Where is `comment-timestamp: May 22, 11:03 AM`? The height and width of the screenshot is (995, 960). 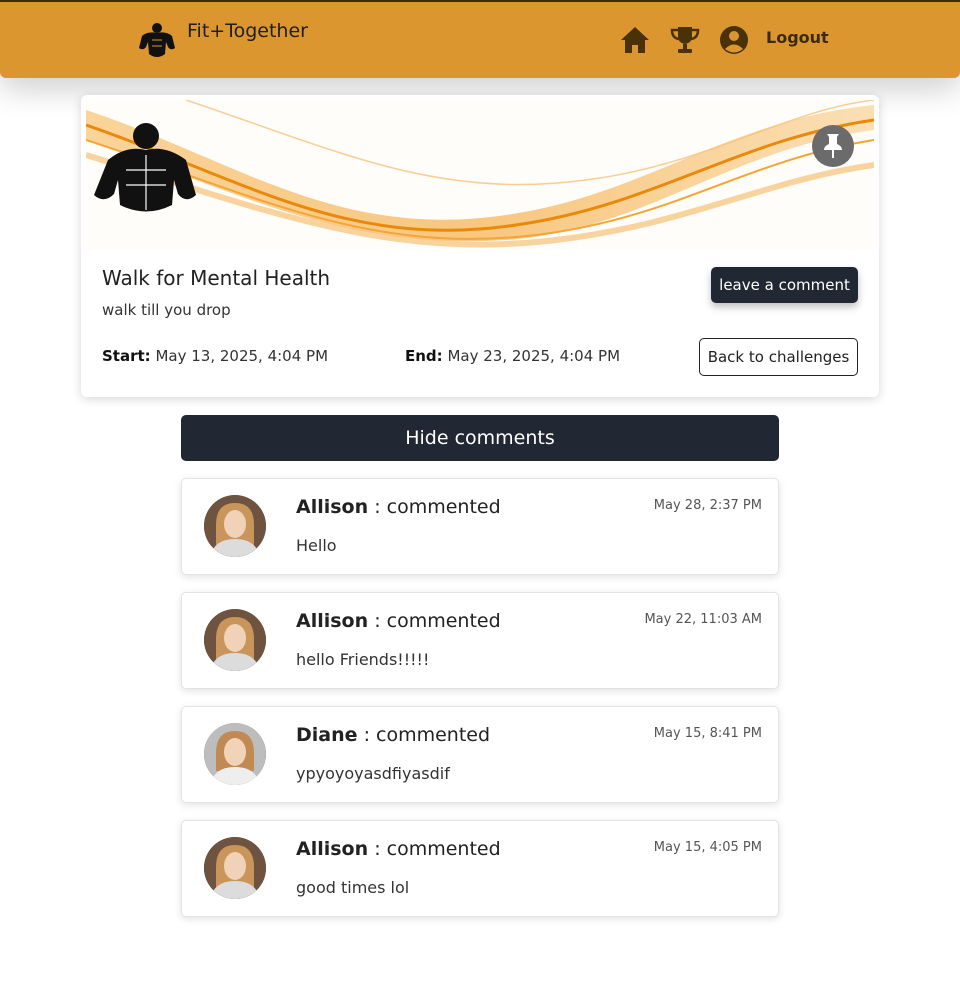 comment-timestamp: May 22, 11:03 AM is located at coordinates (703, 619).